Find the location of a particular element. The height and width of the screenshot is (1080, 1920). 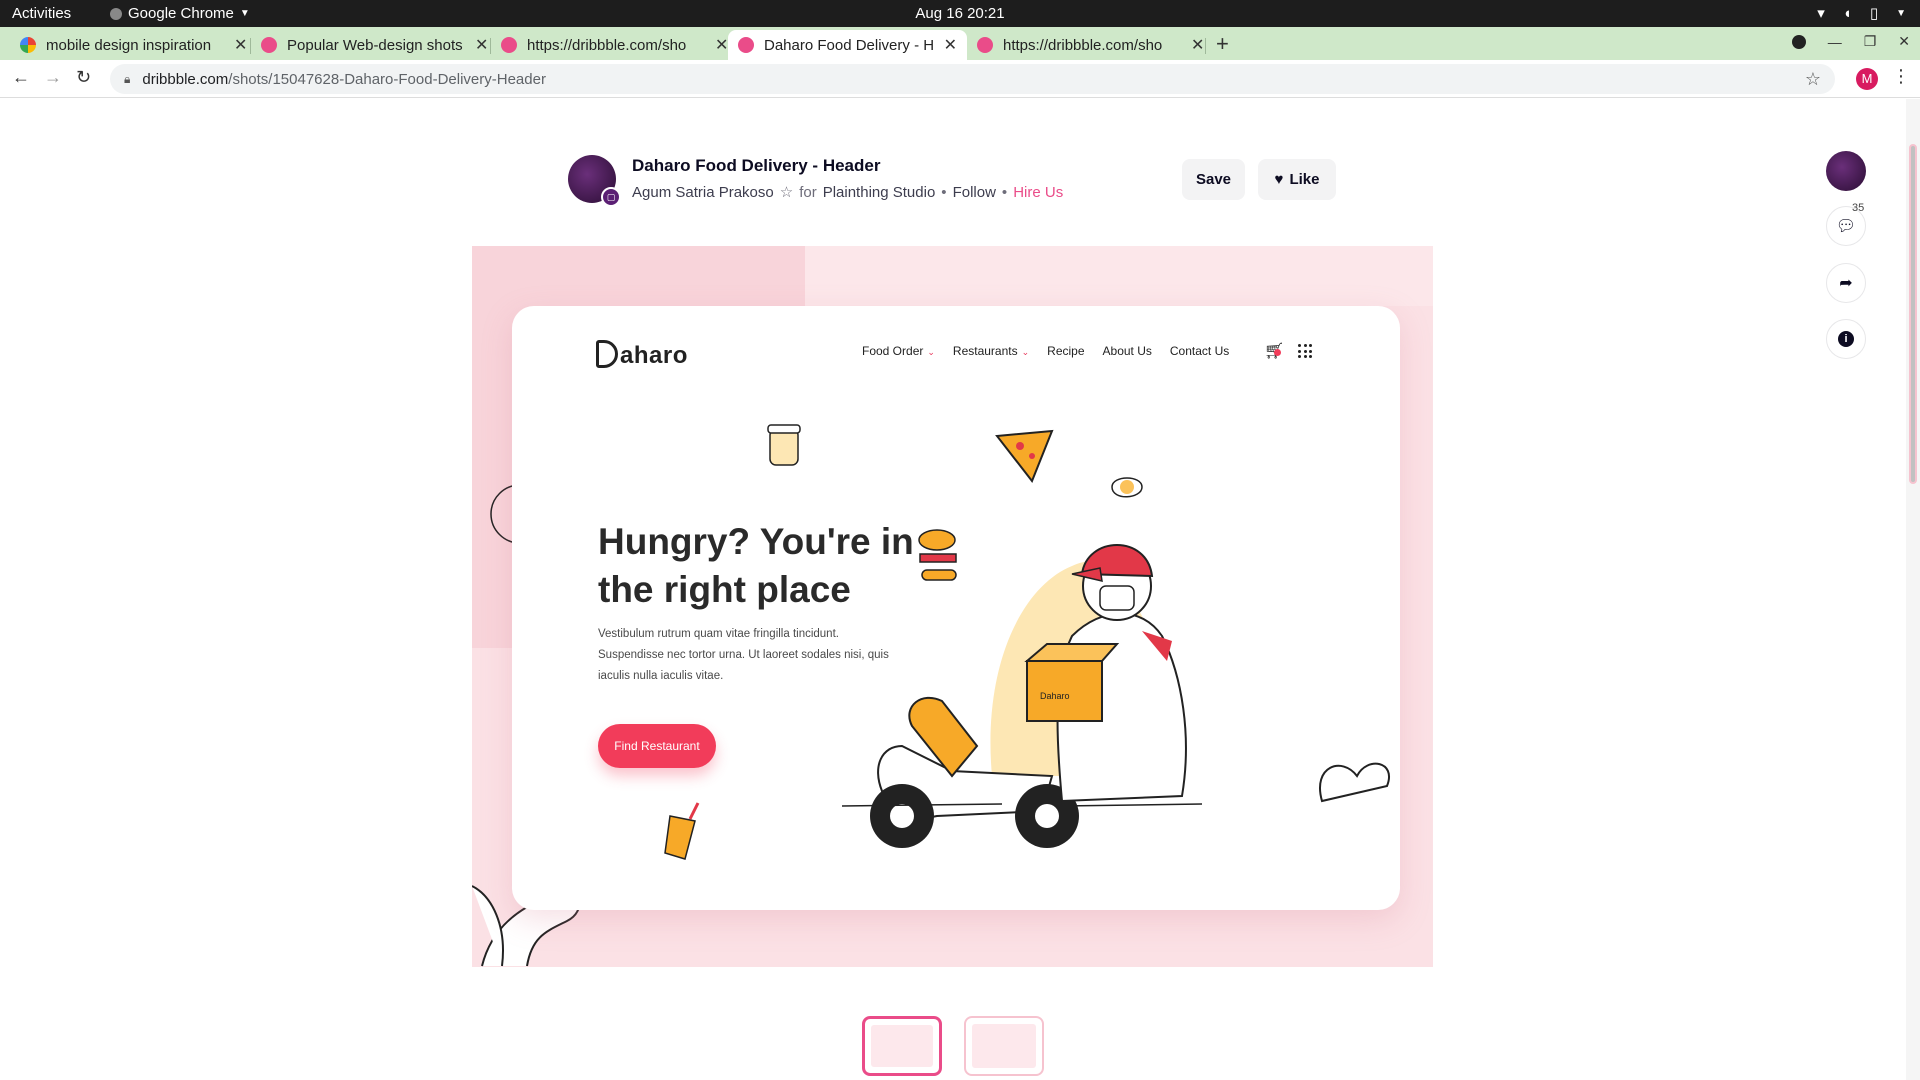

app-name: Google Chrome is located at coordinates (181, 13).